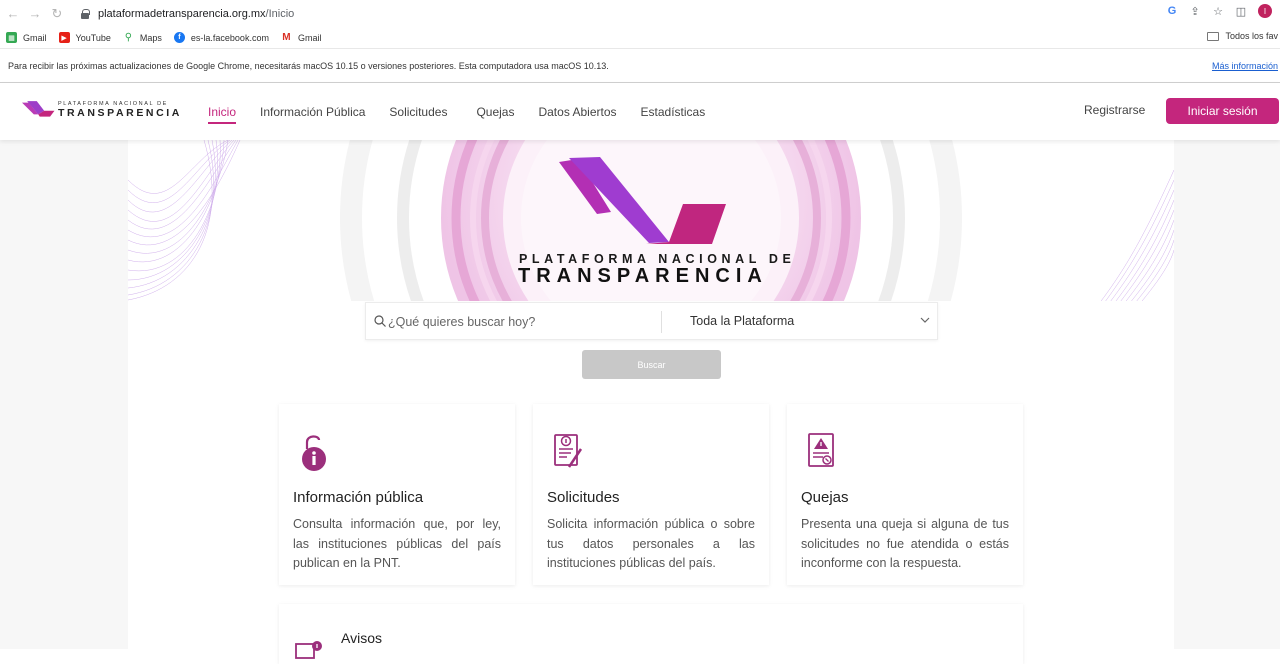 The width and height of the screenshot is (1280, 664). I want to click on browser-actions: G ⇪ ☆ ◫ I, so click(1219, 11).